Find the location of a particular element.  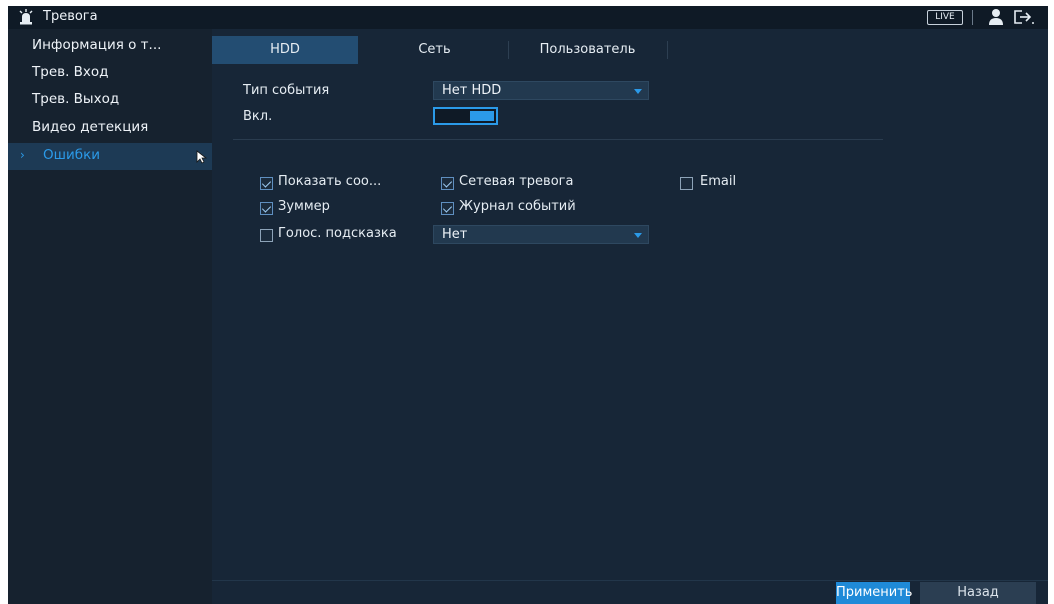

tab-user: Пользователь is located at coordinates (587, 50).